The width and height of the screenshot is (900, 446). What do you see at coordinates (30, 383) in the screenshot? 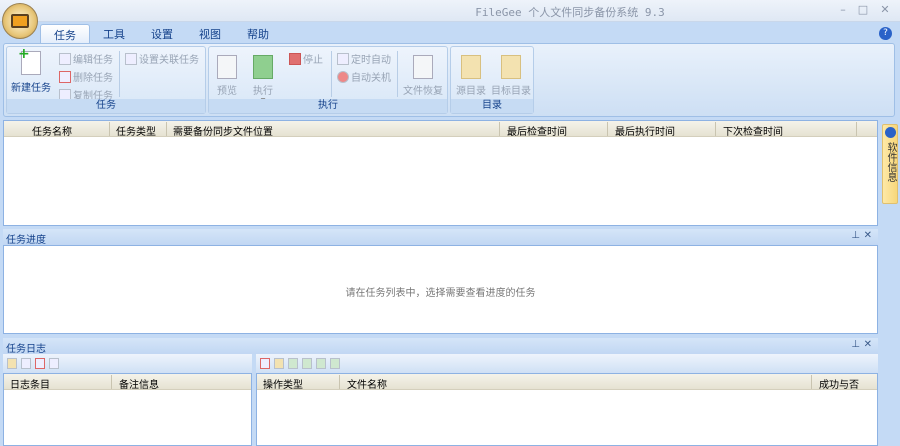
I see `column-header: 日志条目` at bounding box center [30, 383].